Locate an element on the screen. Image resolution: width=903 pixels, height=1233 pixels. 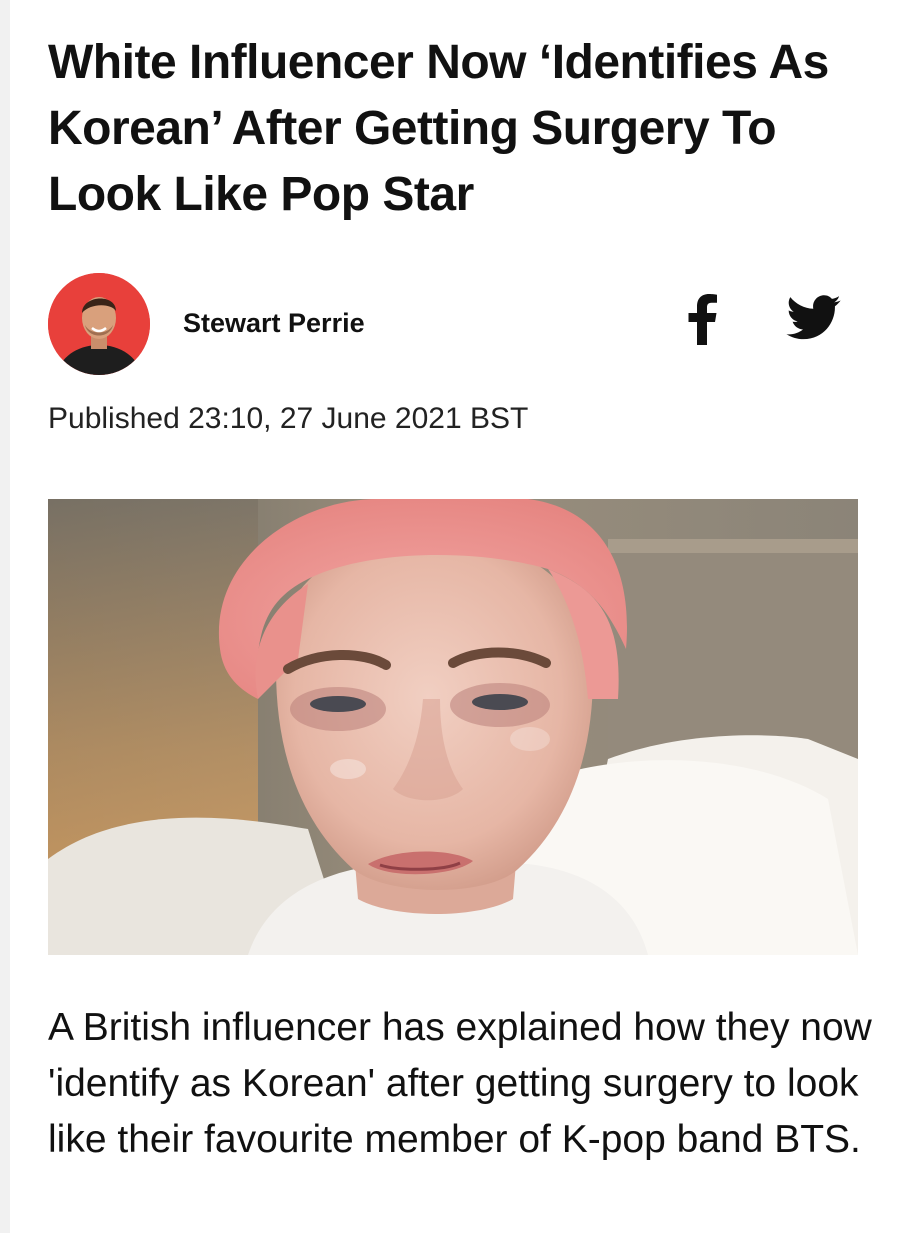
author-row: Stewart Perrie is located at coordinates (448, 324).